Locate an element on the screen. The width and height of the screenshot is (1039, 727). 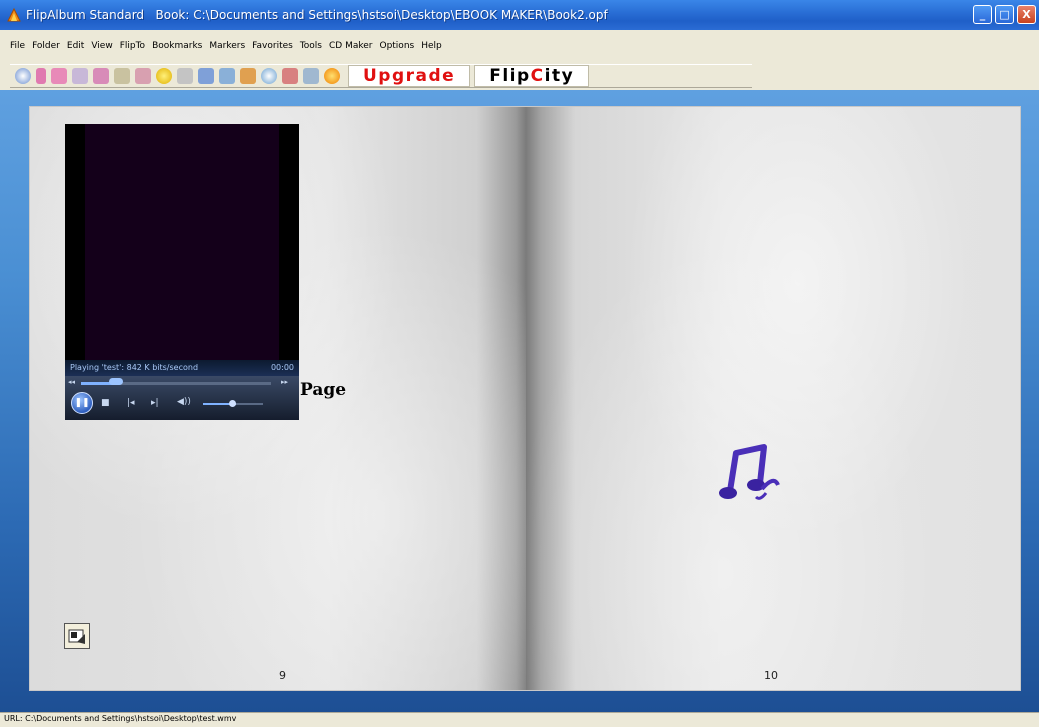
volume-icon: ◀)) is located at coordinates (184, 402).